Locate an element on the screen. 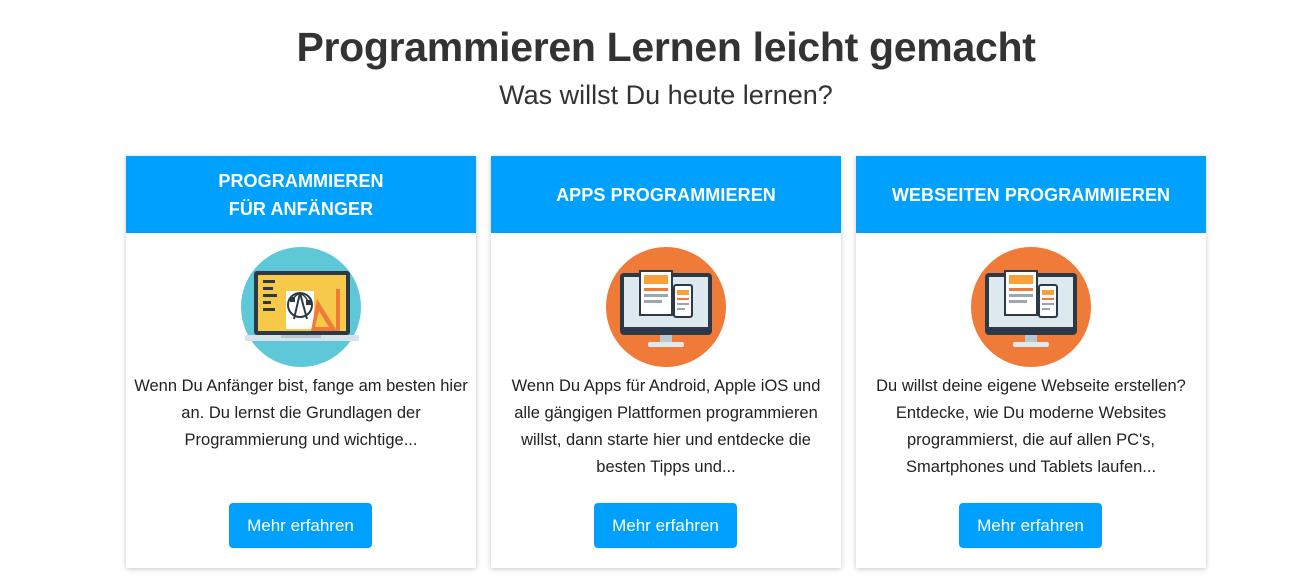 This screenshot has height=576, width=1307. card-header: WEBSEITEN PROGRAMMIEREN is located at coordinates (1031, 194).